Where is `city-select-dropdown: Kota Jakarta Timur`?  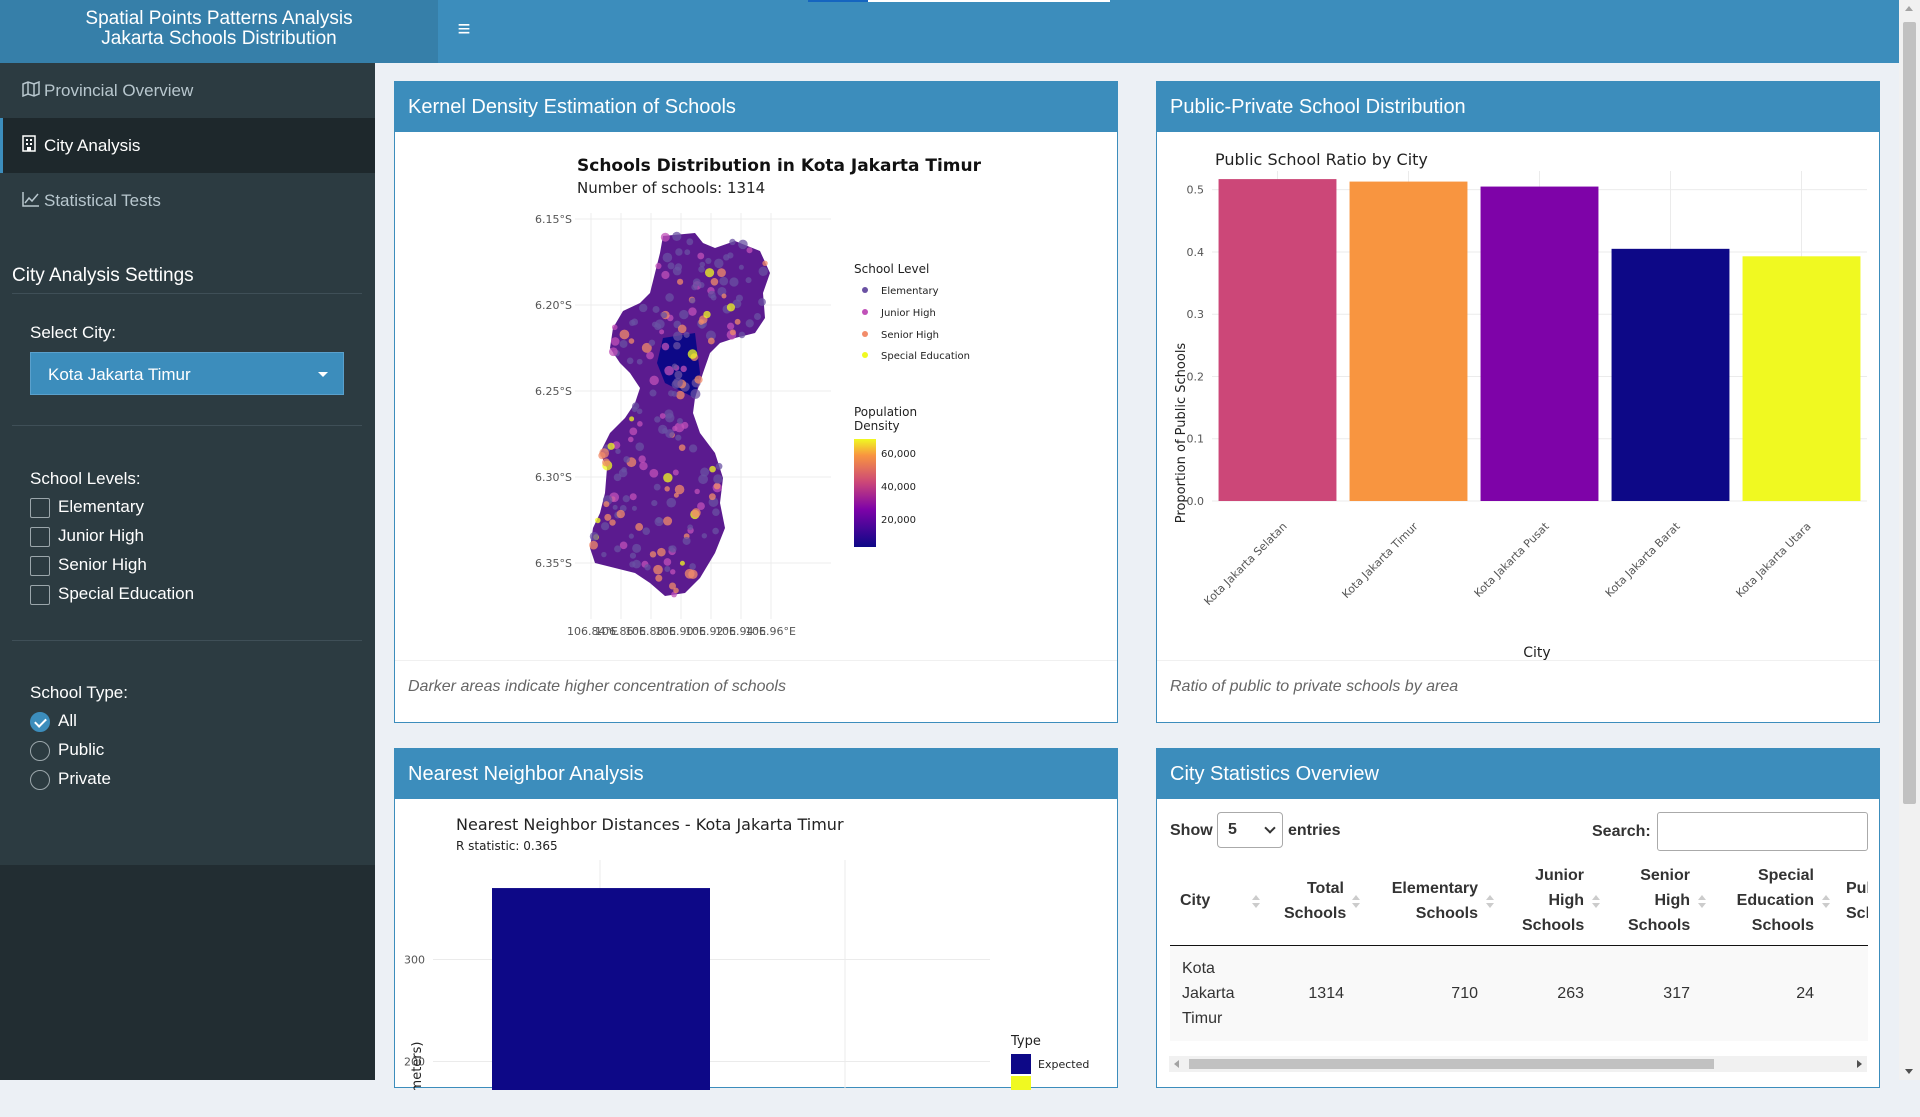 city-select-dropdown: Kota Jakarta Timur is located at coordinates (187, 373).